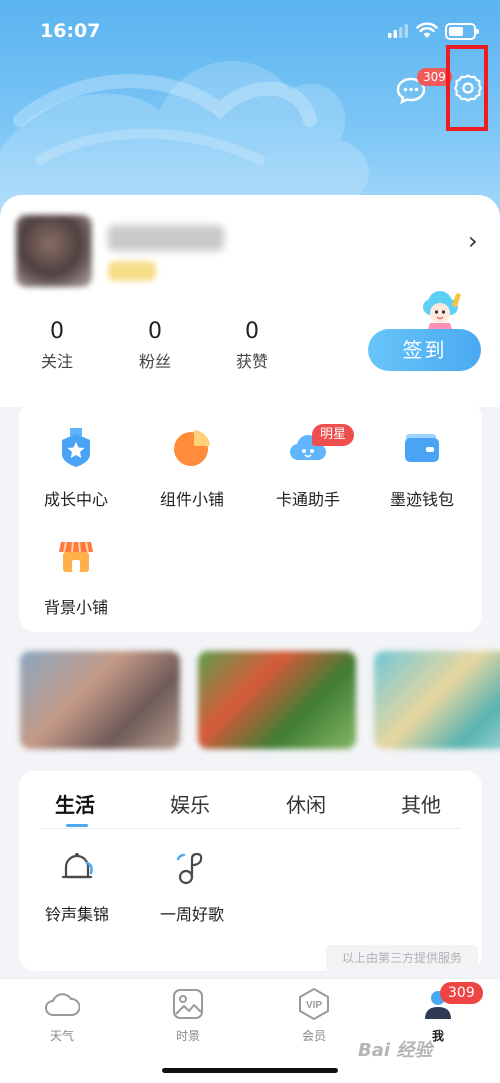 This screenshot has width=500, height=1083. What do you see at coordinates (61, 1036) in the screenshot?
I see `nav-label: 天气` at bounding box center [61, 1036].